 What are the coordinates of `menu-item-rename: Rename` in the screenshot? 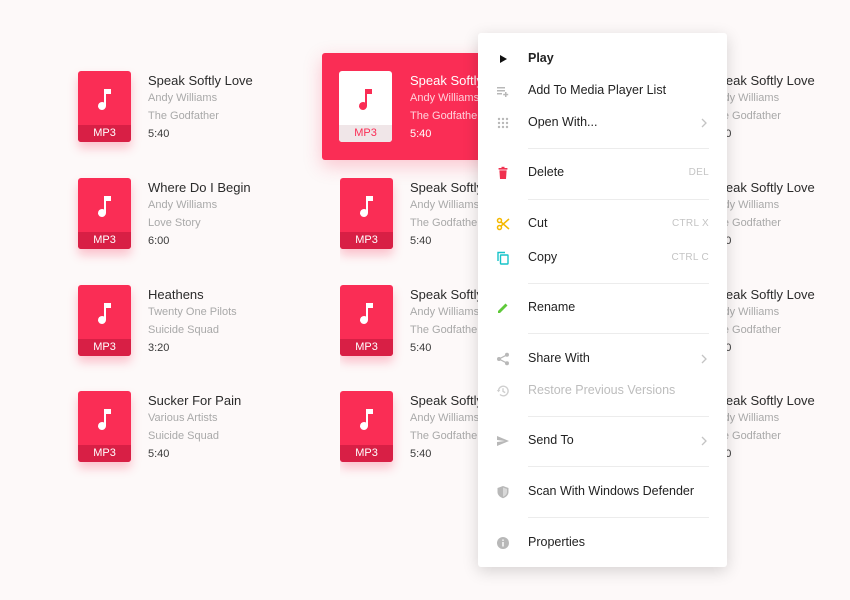 It's located at (602, 308).